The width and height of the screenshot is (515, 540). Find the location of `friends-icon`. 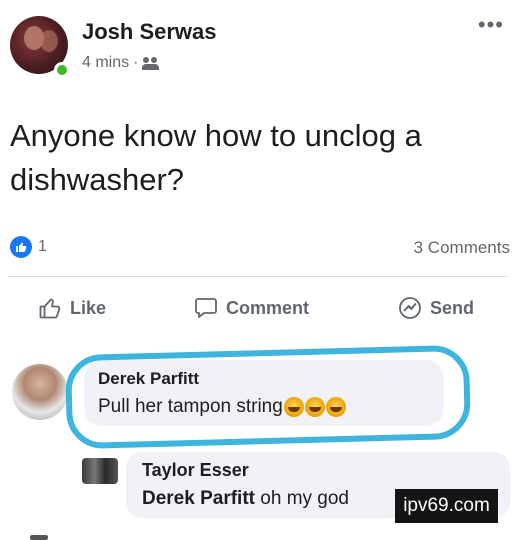

friends-icon is located at coordinates (151, 63).